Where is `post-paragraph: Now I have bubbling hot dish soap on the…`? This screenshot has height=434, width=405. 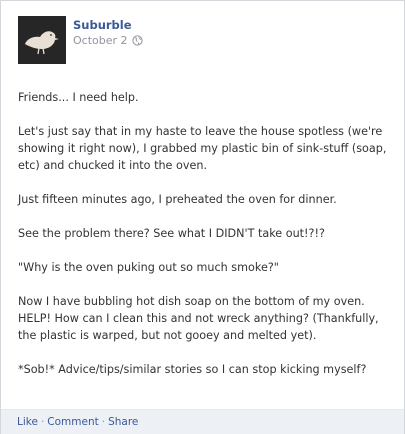 post-paragraph: Now I have bubbling hot dish soap on the… is located at coordinates (208, 318).